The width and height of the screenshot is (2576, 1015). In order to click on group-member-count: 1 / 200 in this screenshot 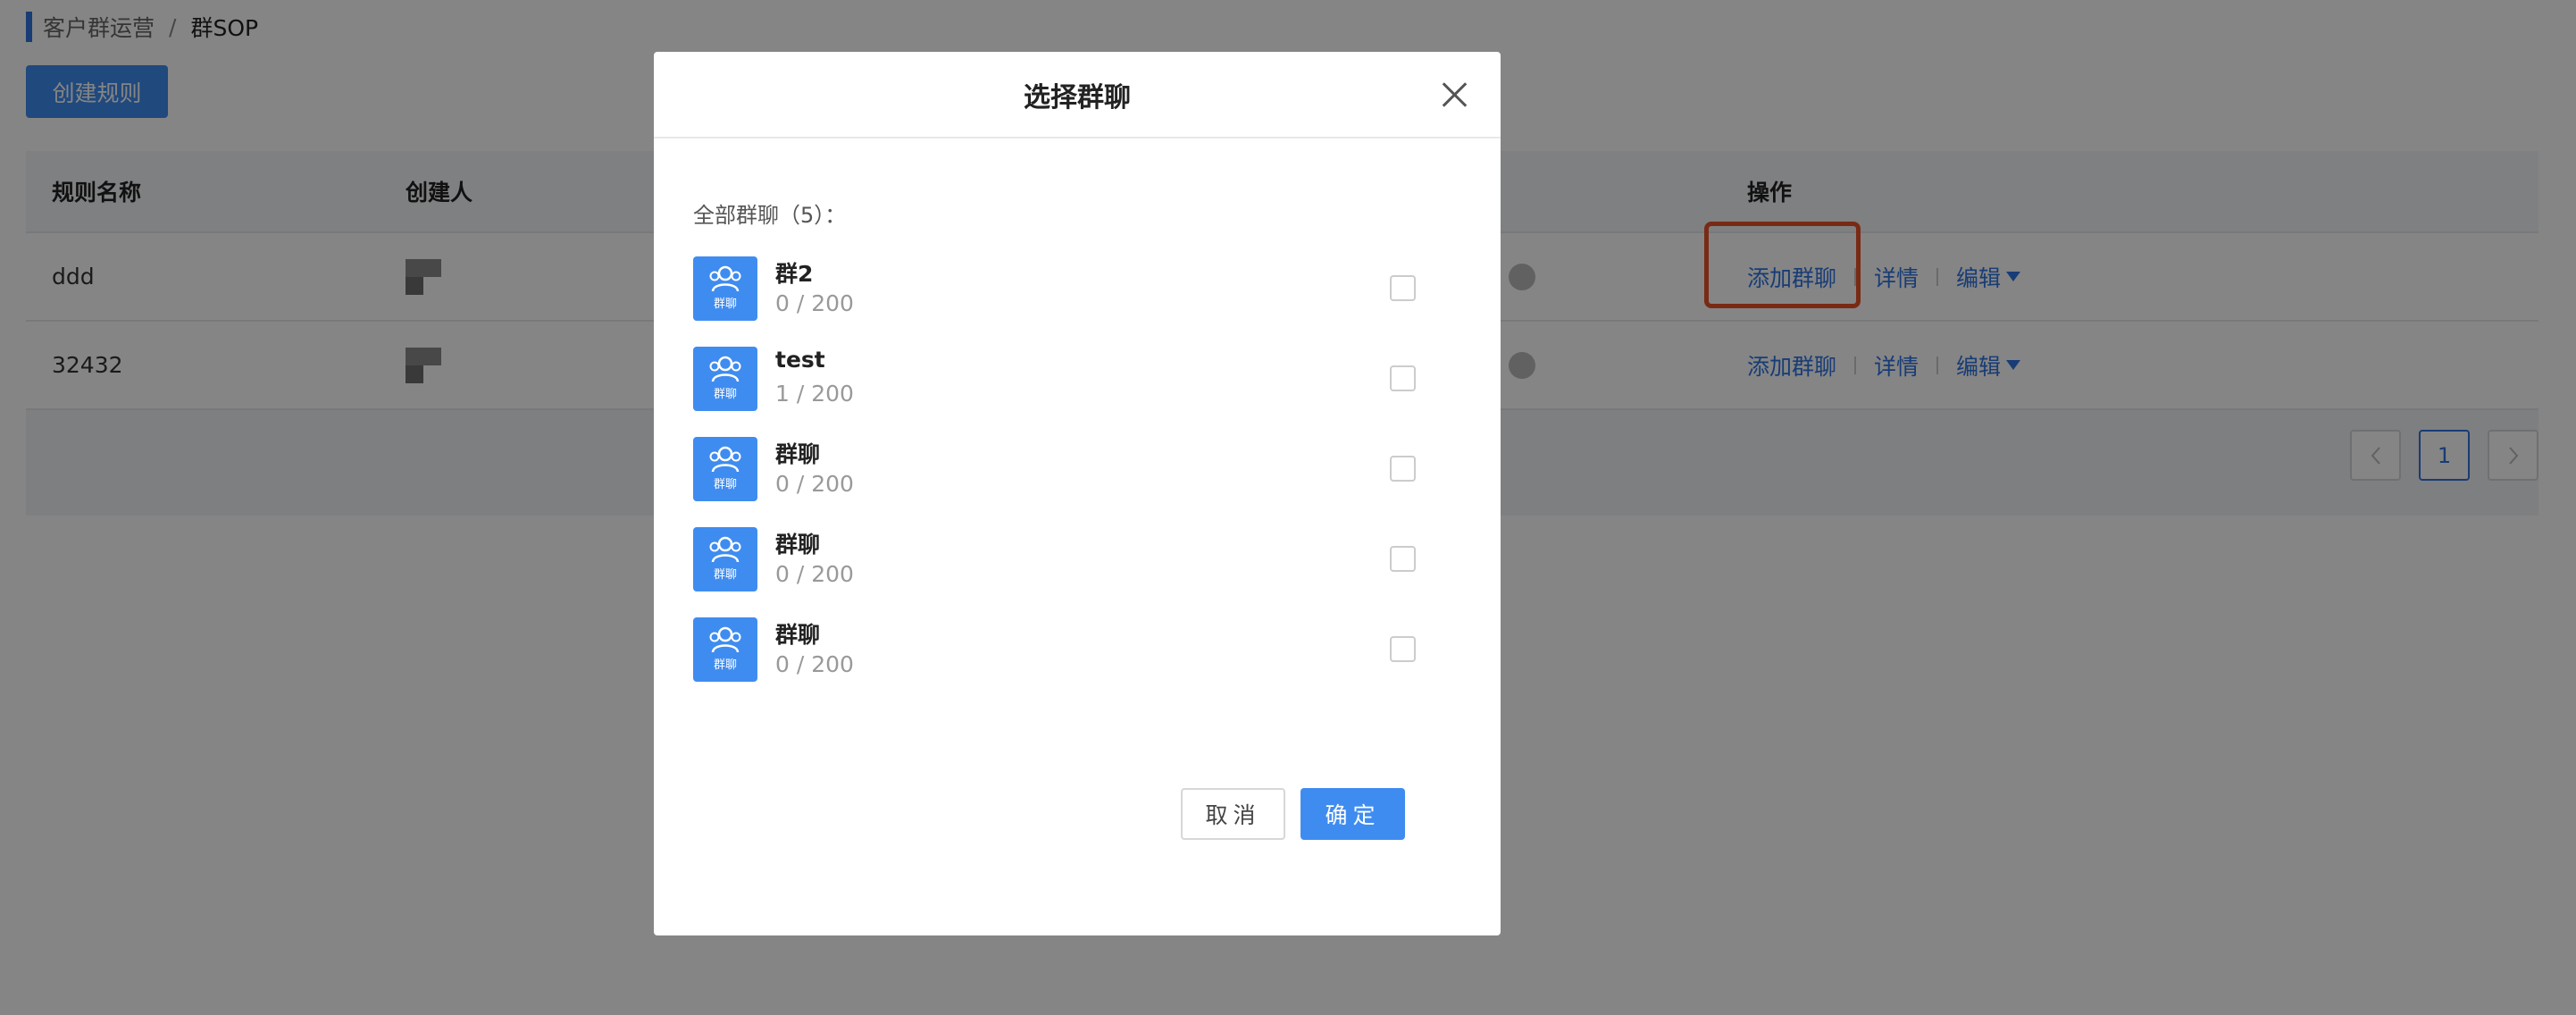, I will do `click(815, 394)`.